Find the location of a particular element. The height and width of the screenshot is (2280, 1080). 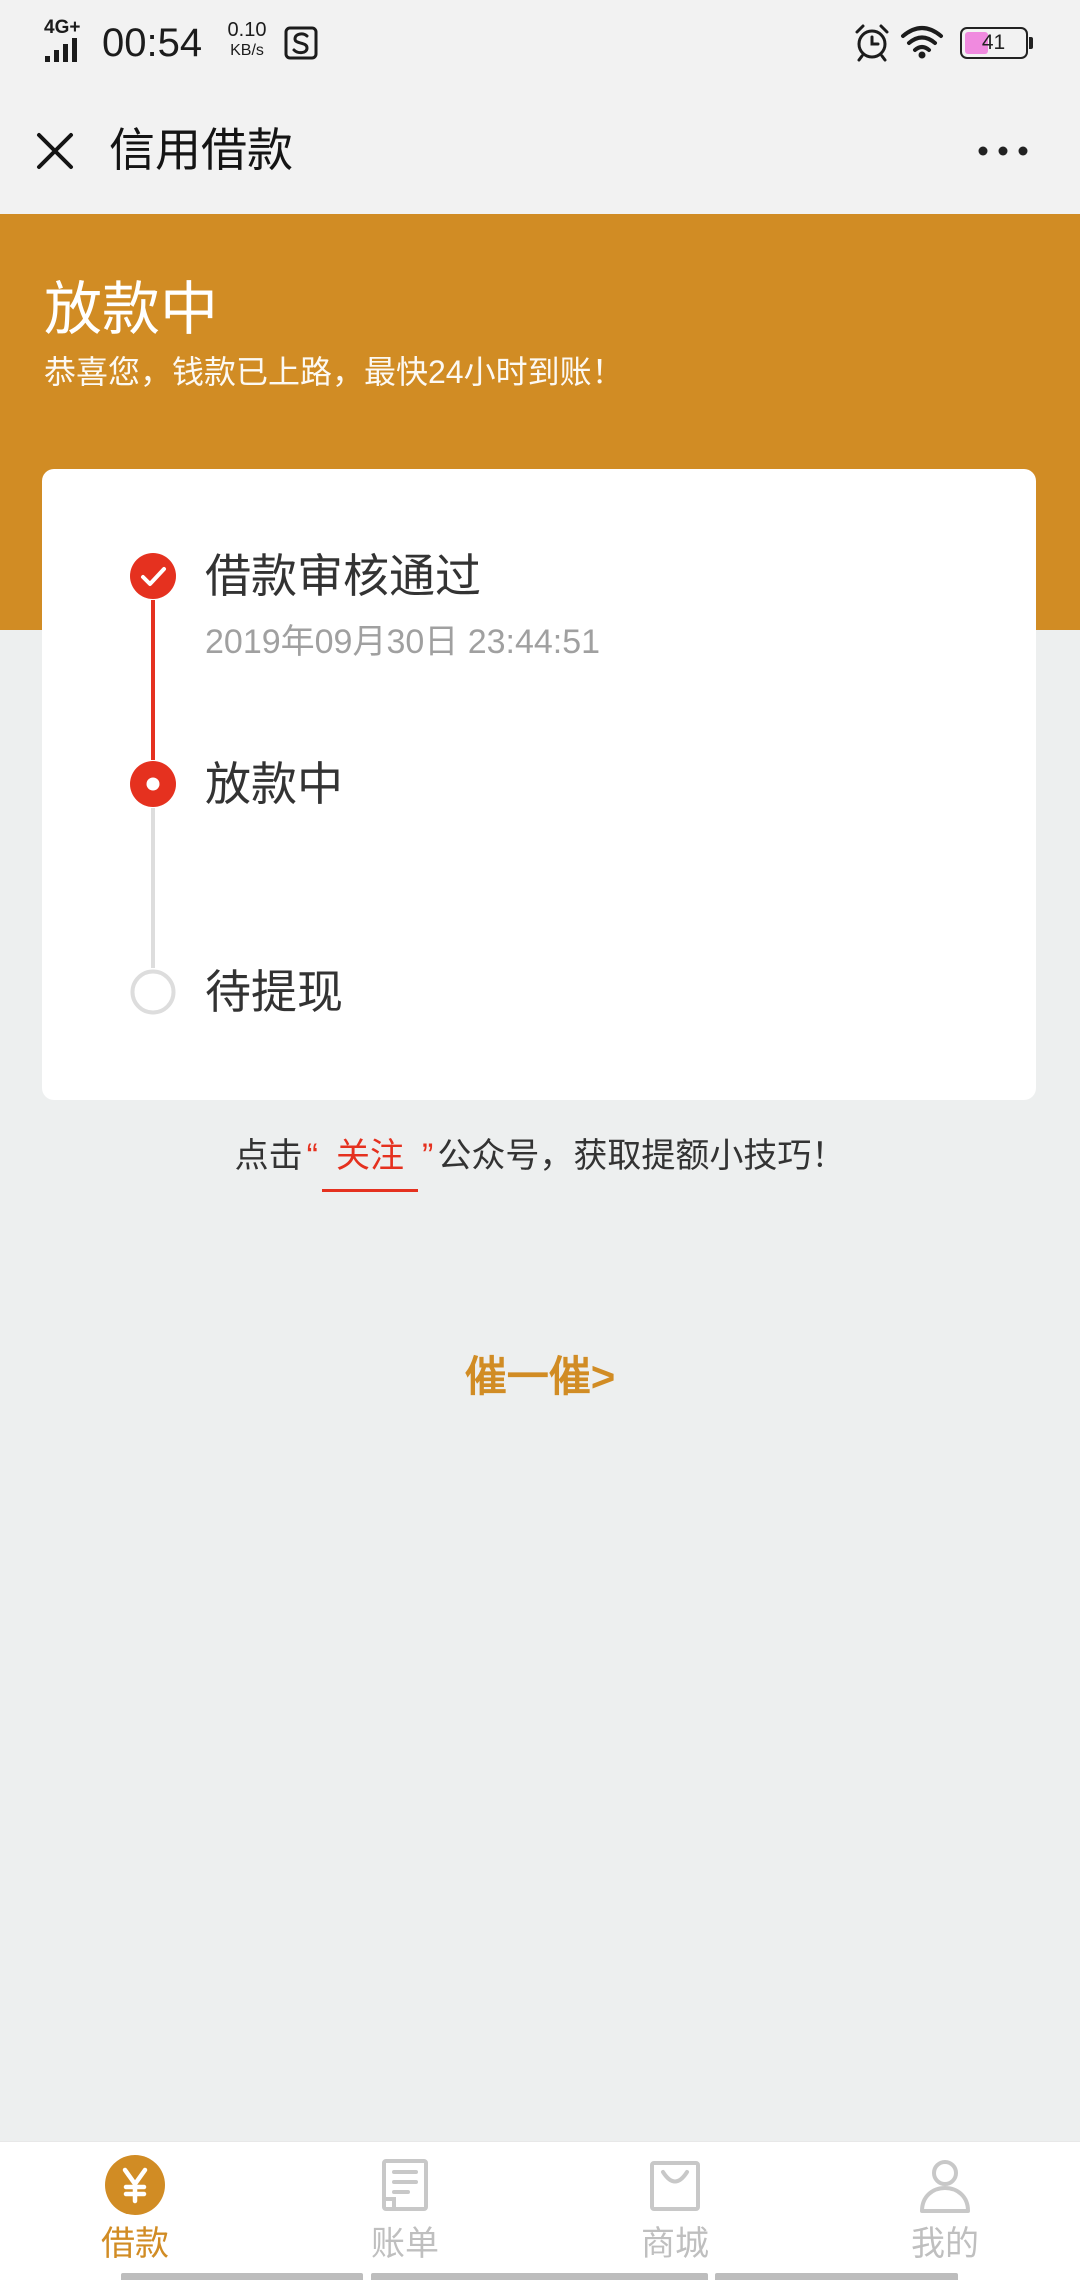

follow-link: 关注 is located at coordinates (370, 1162).